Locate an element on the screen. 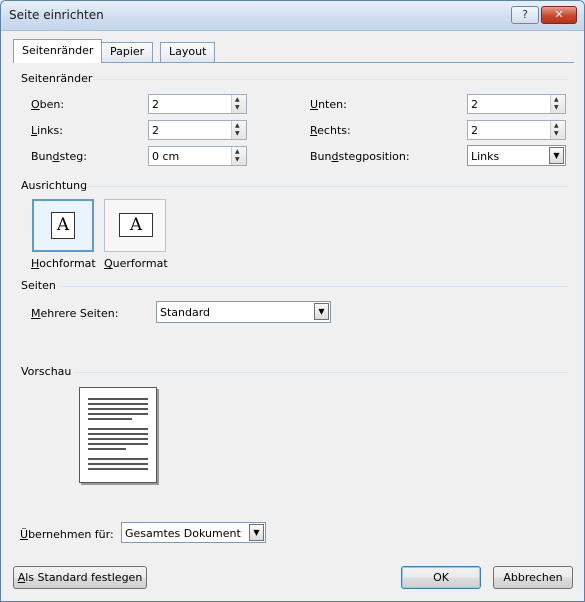 This screenshot has height=602, width=585. landscape-label: Querformat is located at coordinates (136, 263).